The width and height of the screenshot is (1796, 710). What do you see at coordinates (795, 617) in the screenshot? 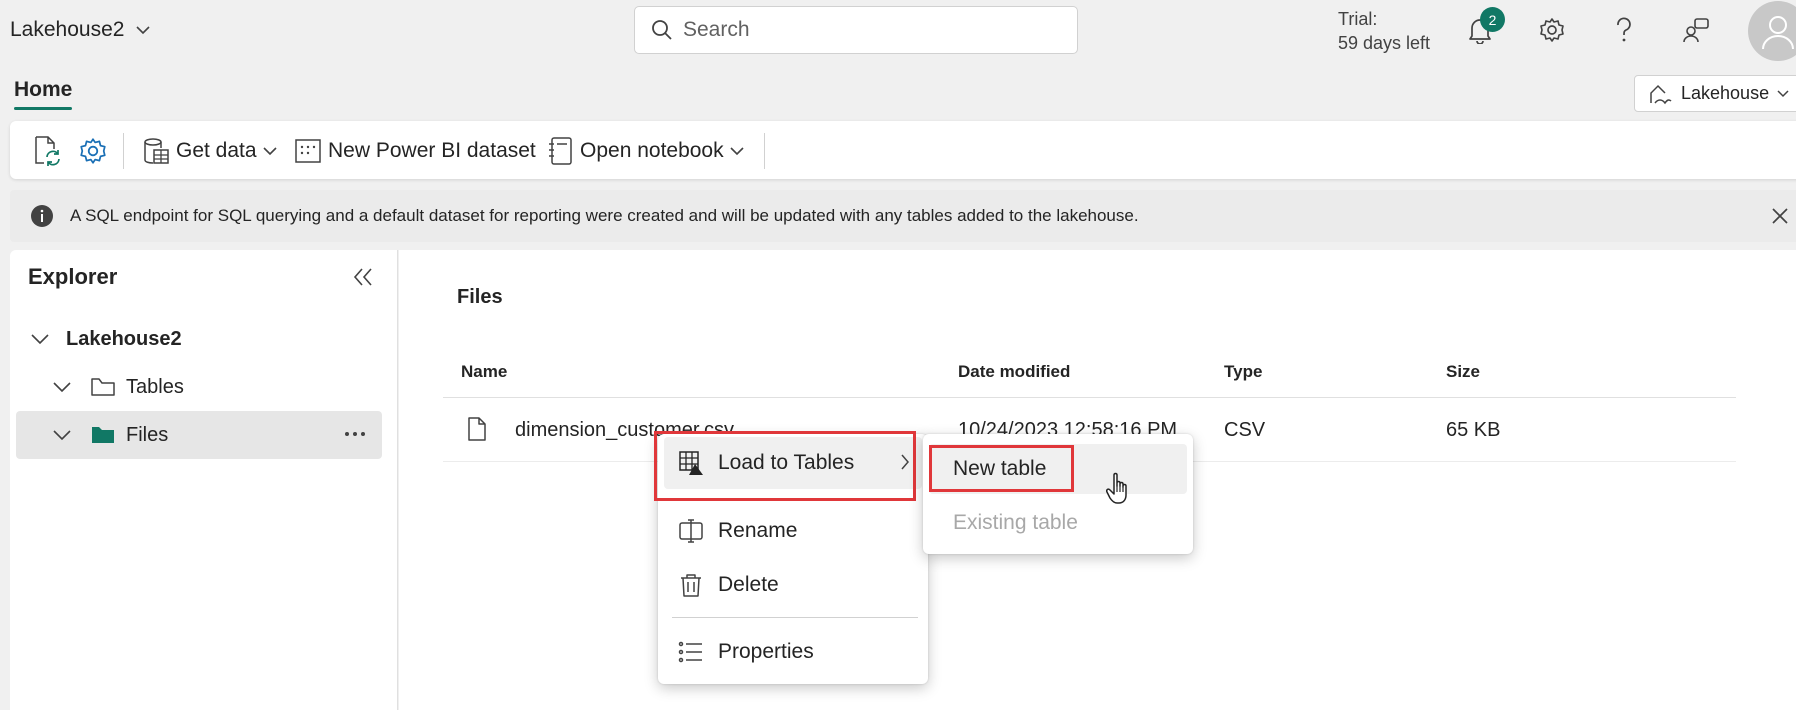
I see `menu-divider` at bounding box center [795, 617].